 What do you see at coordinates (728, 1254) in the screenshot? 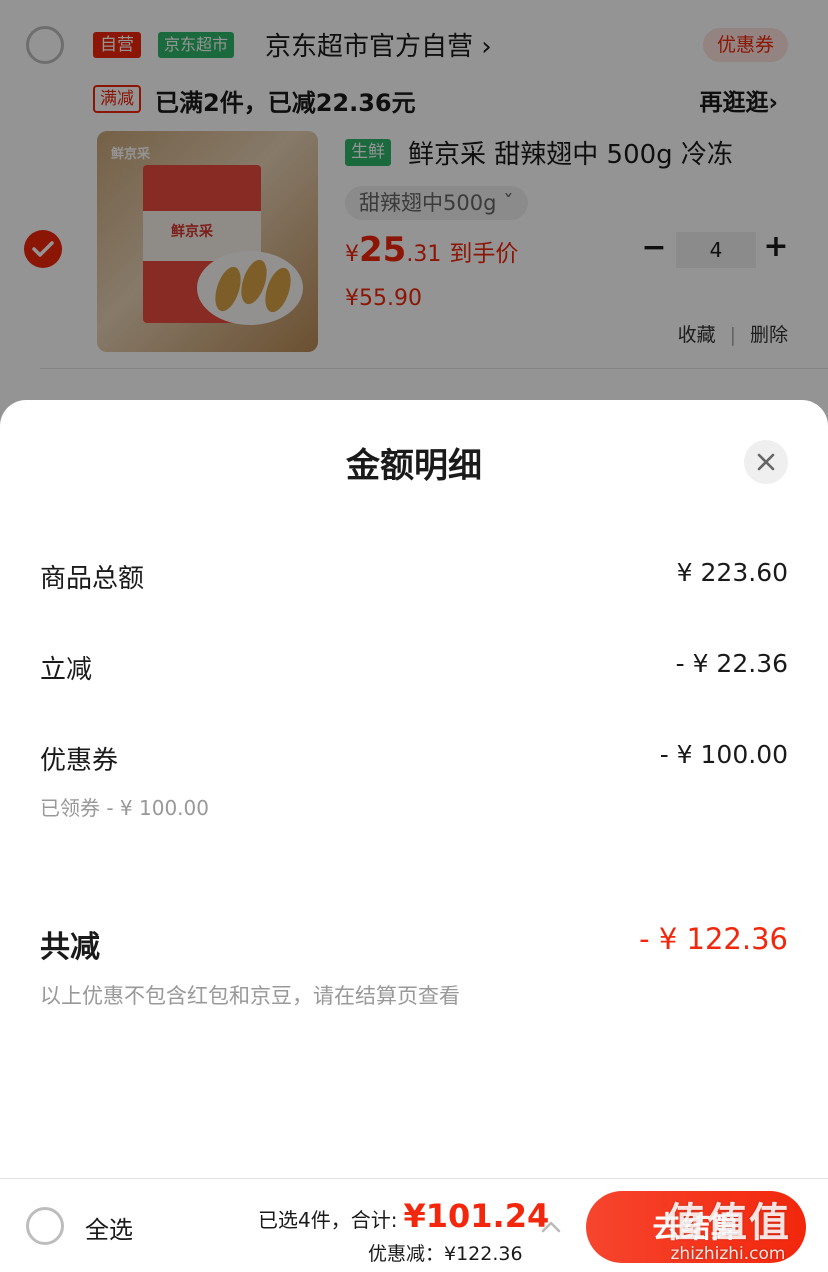
I see `watermark-url: zhizhizhi.com` at bounding box center [728, 1254].